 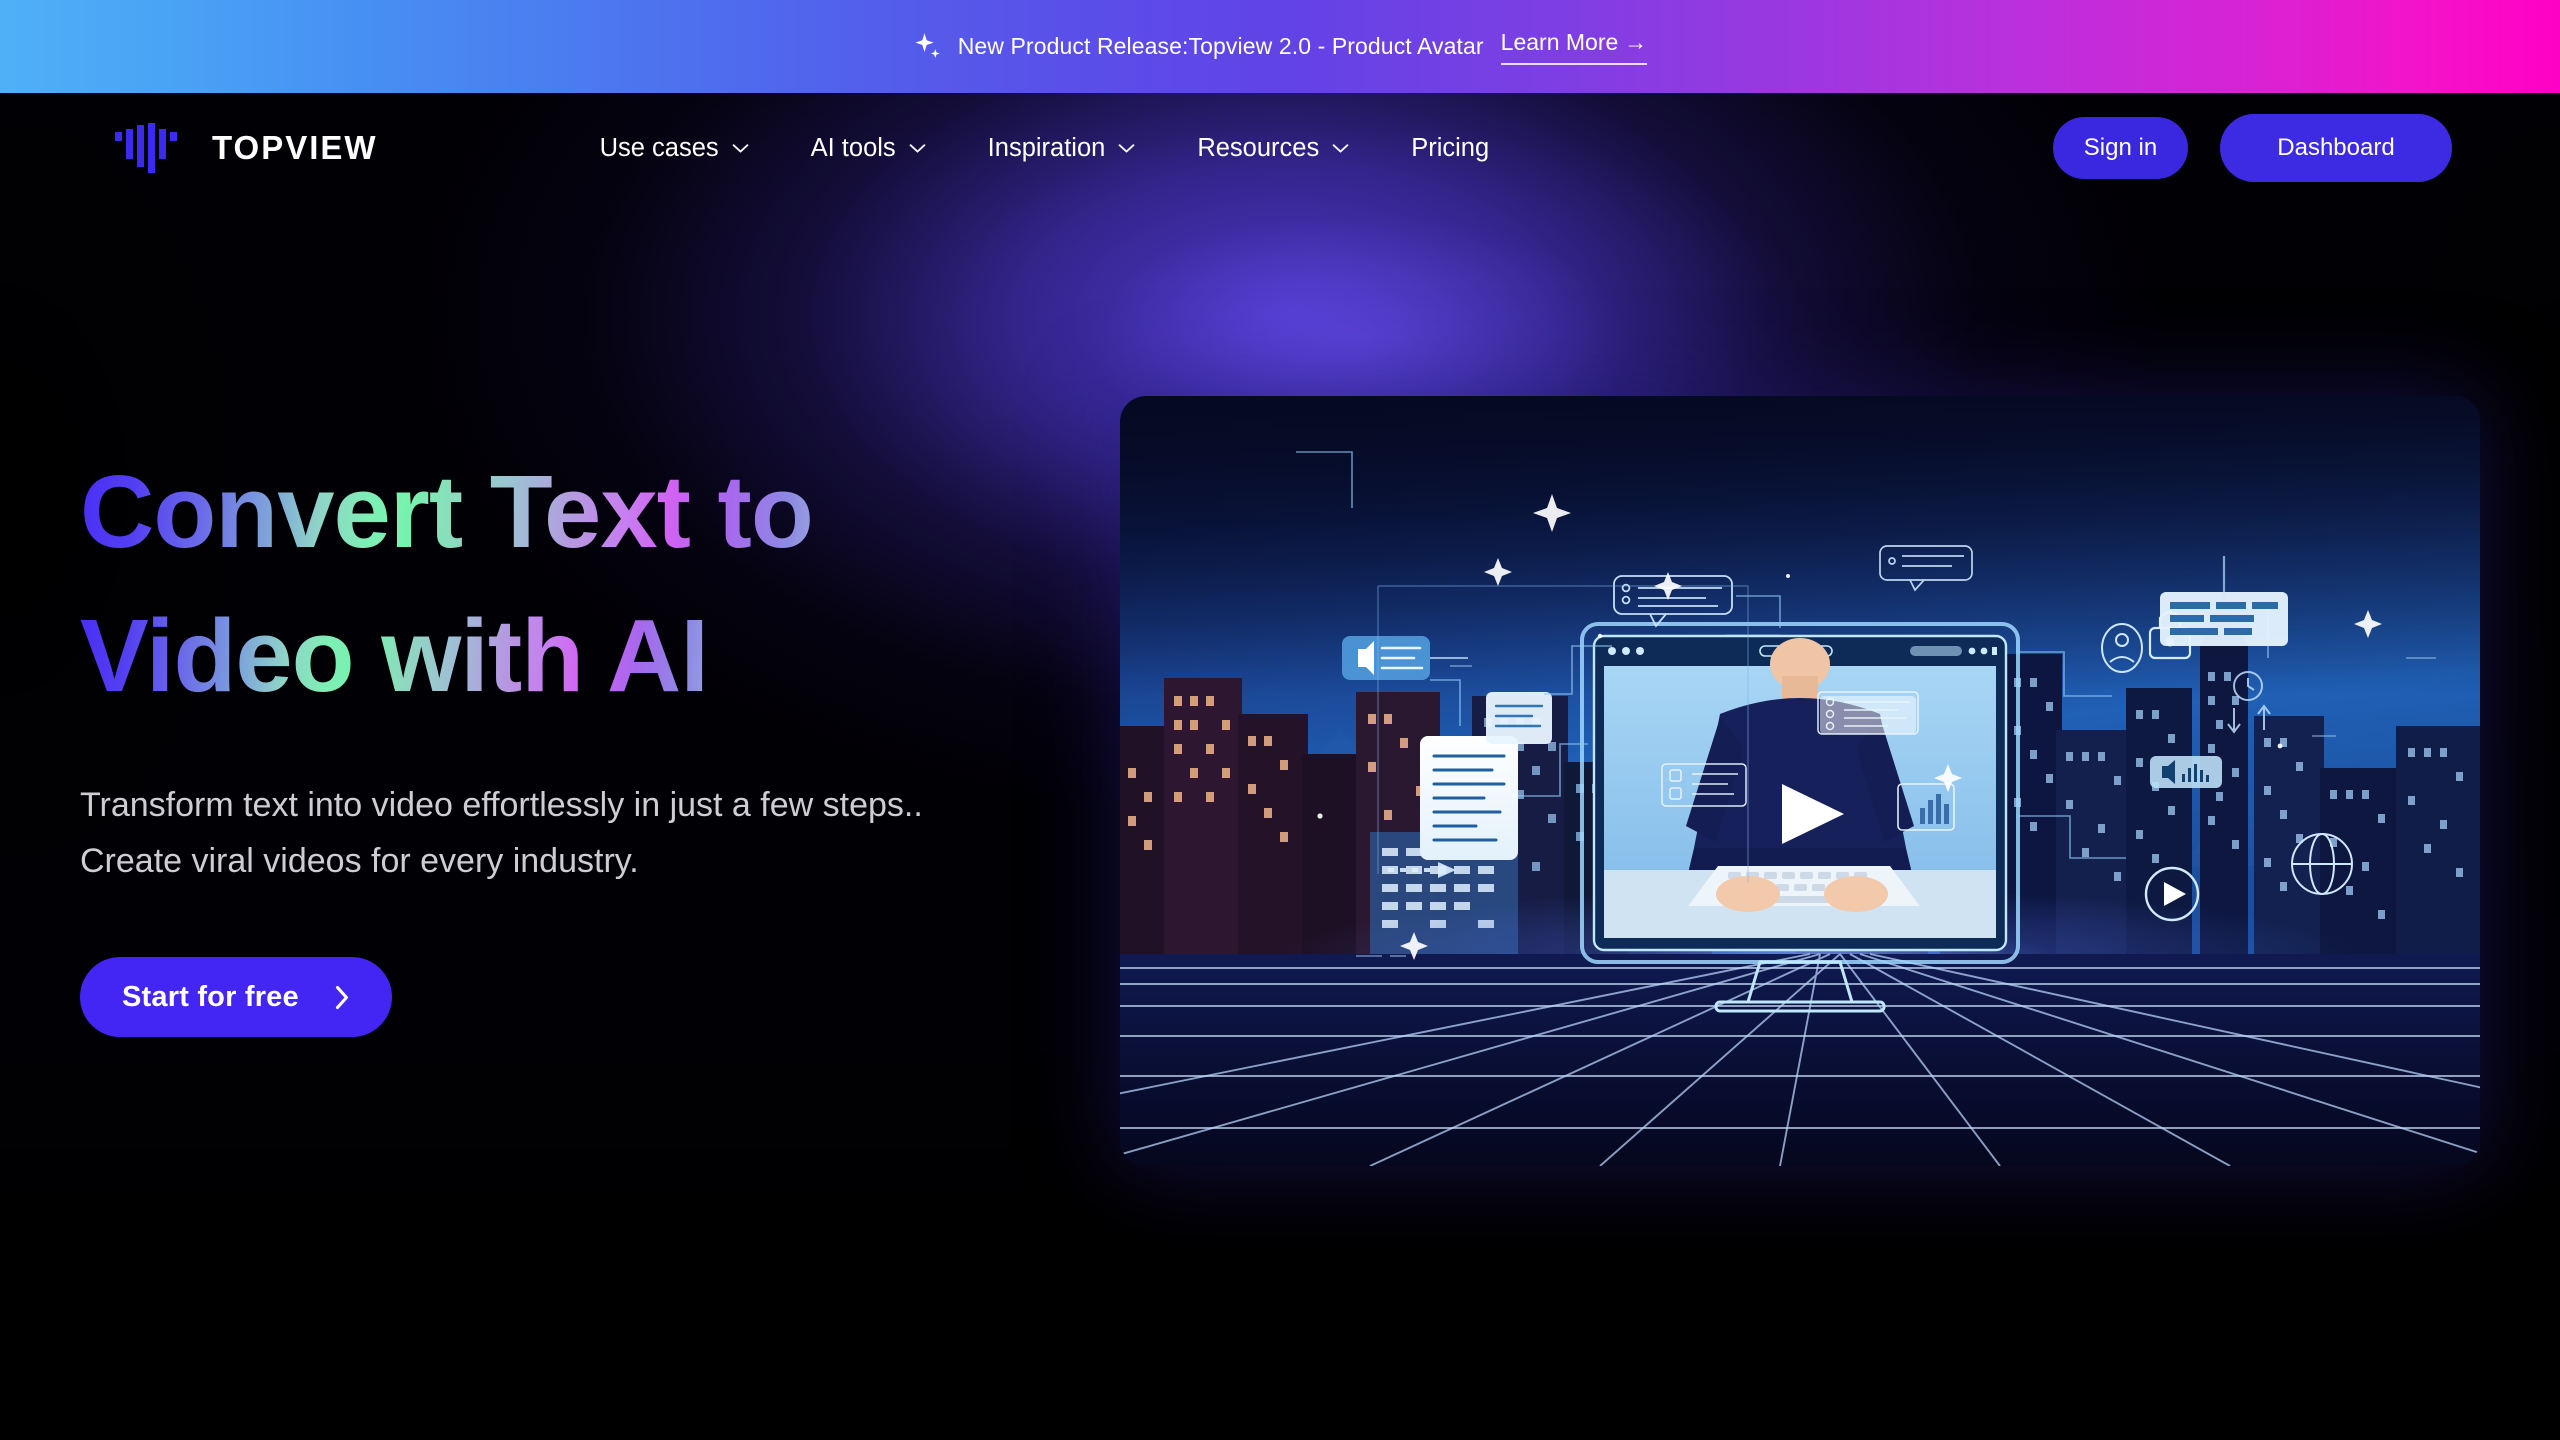 What do you see at coordinates (1073, 46) in the screenshot?
I see `announcement-prefix: New Product Release:` at bounding box center [1073, 46].